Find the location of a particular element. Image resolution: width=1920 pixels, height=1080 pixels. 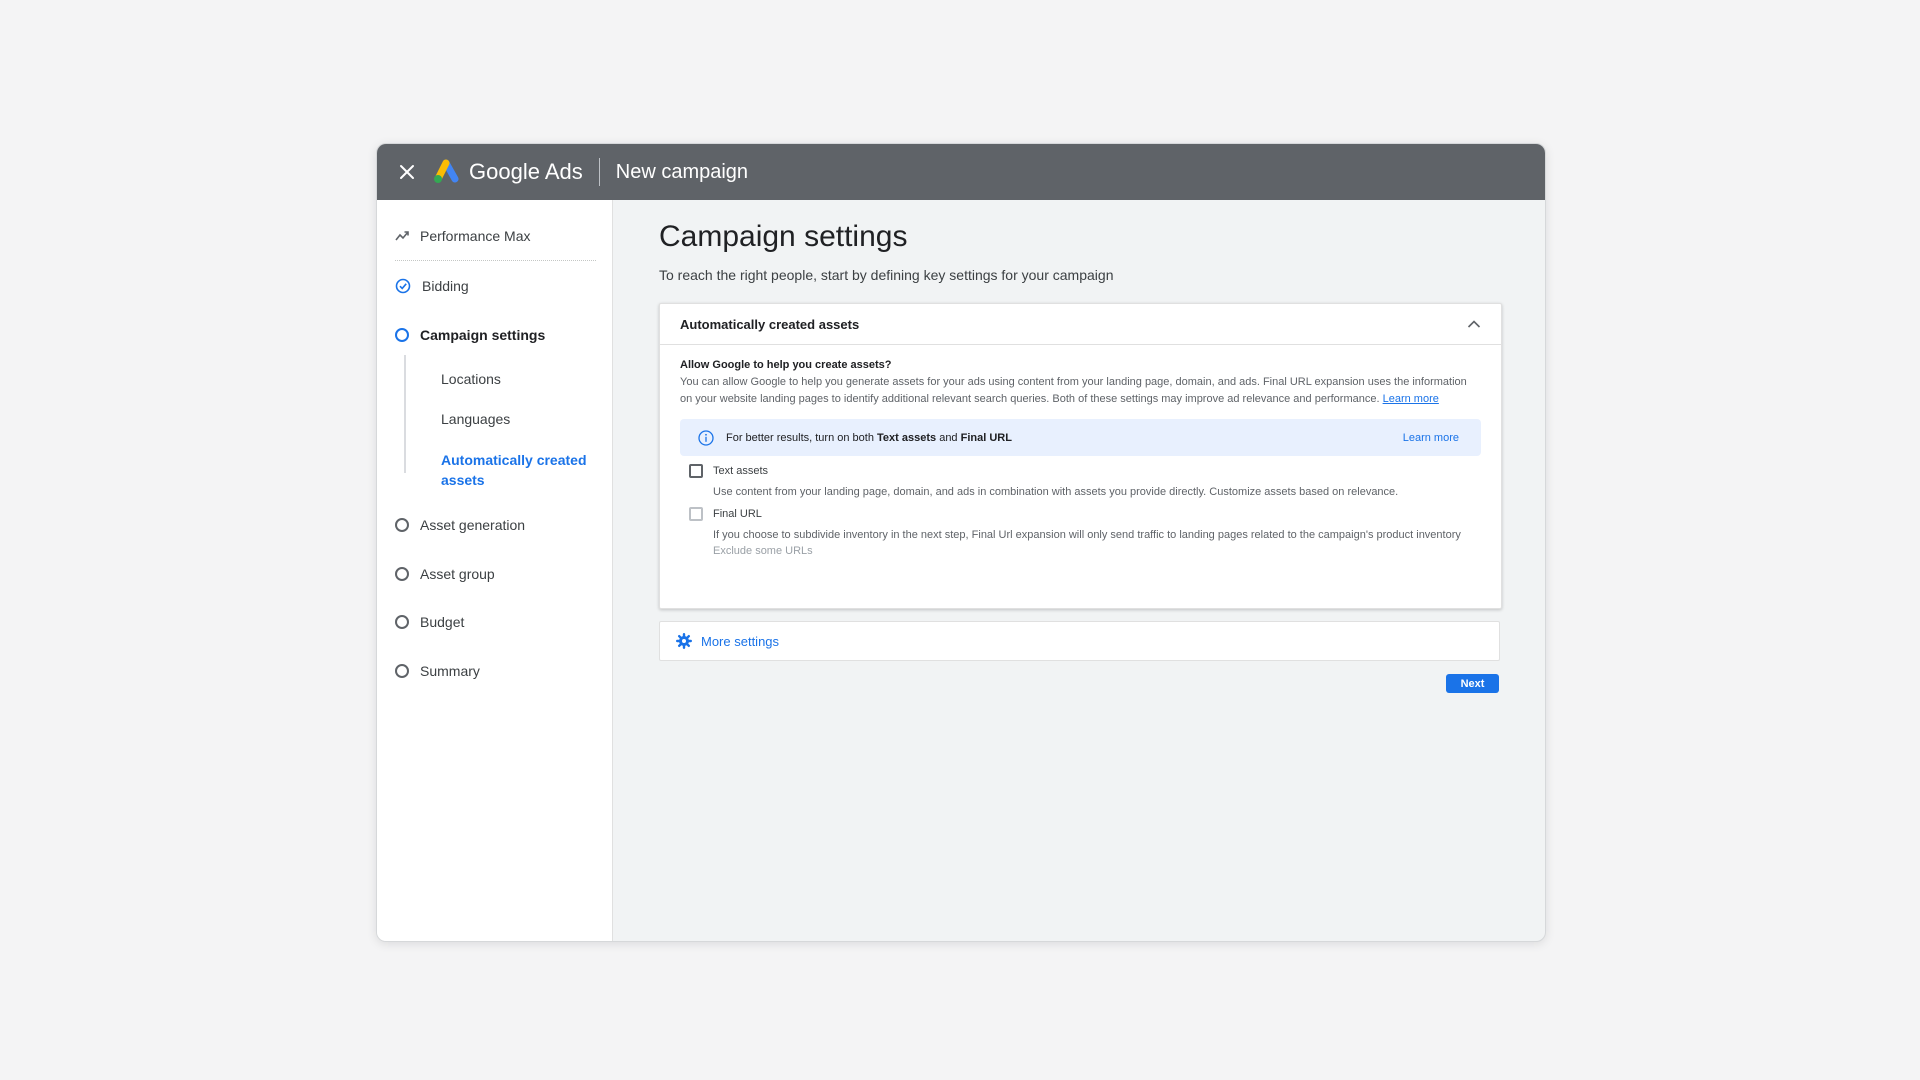

gear-icon is located at coordinates (684, 641).